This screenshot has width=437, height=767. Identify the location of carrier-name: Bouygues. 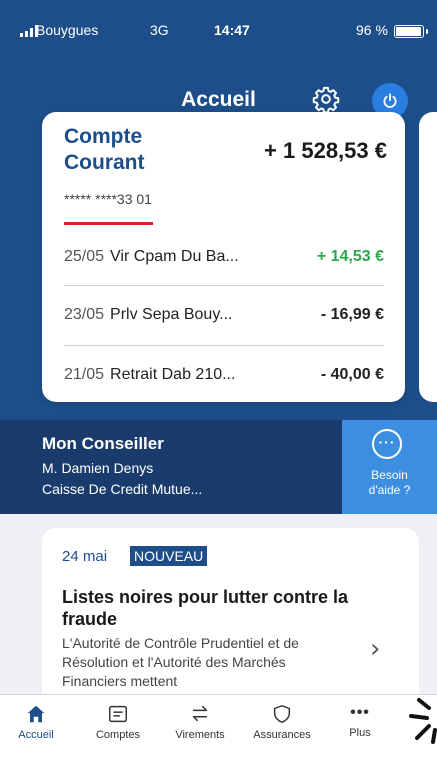
(67, 30).